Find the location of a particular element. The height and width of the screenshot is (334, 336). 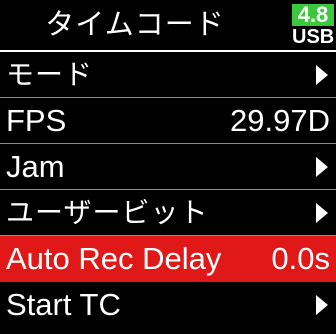

menu-item-mode: モード is located at coordinates (168, 75).